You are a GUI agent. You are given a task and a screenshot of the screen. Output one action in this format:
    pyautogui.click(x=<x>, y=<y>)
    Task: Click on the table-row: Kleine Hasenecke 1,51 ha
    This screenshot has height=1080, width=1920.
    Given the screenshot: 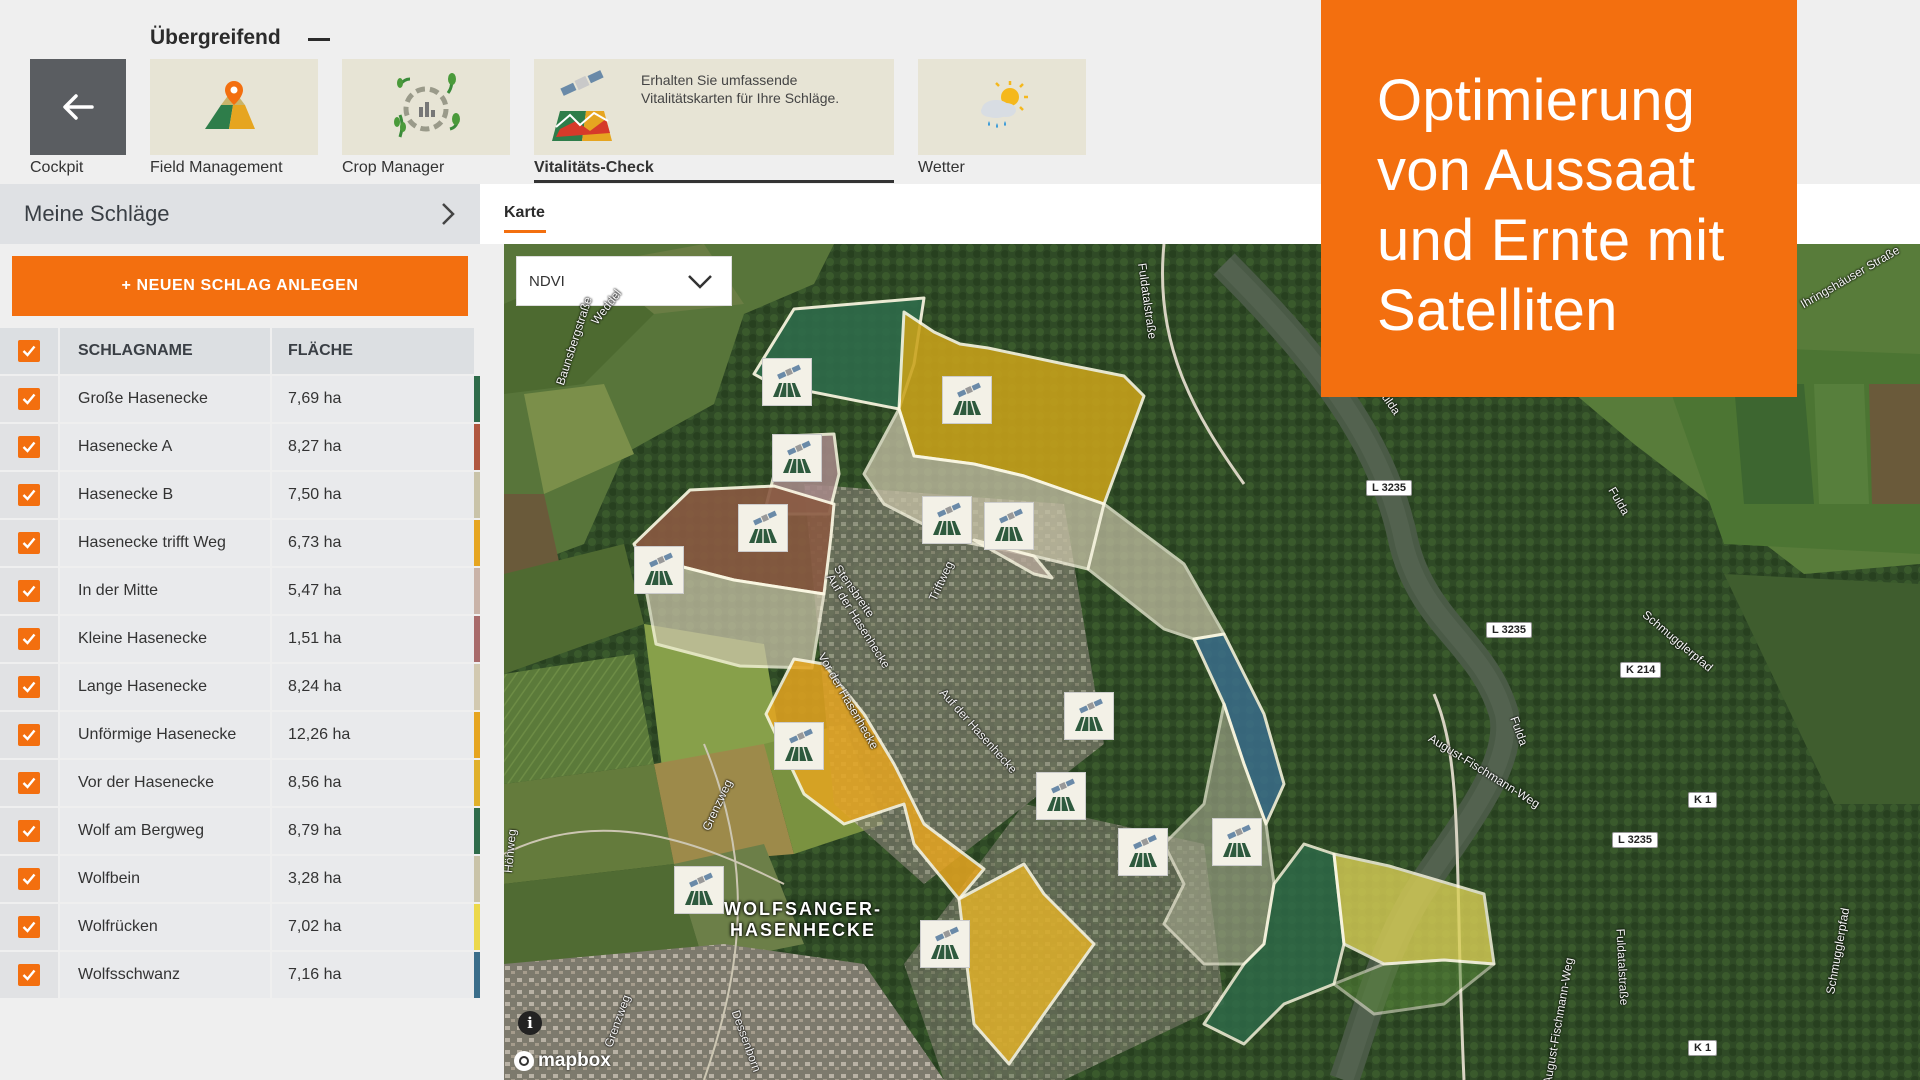 What is the action you would take?
    pyautogui.click(x=240, y=640)
    